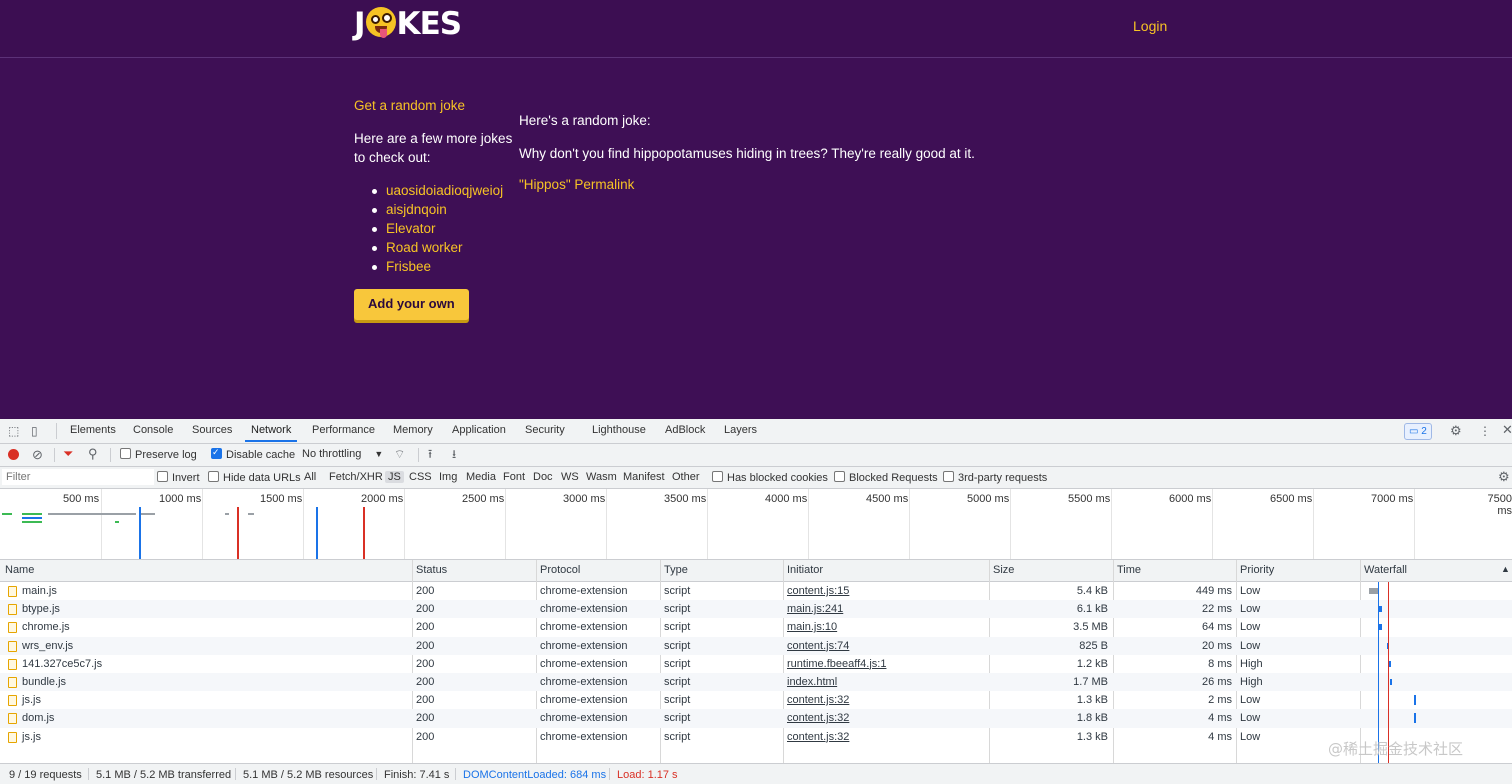 The width and height of the screenshot is (1512, 784). I want to click on filter-type-fetch-xhr: Fetch/XHR, so click(356, 477).